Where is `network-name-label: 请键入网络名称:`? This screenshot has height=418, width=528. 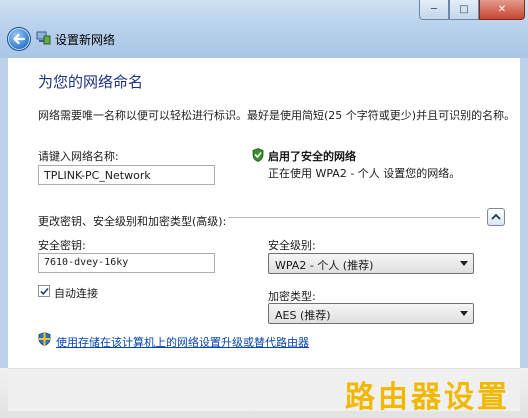 network-name-label: 请键入网络名称: is located at coordinates (78, 156).